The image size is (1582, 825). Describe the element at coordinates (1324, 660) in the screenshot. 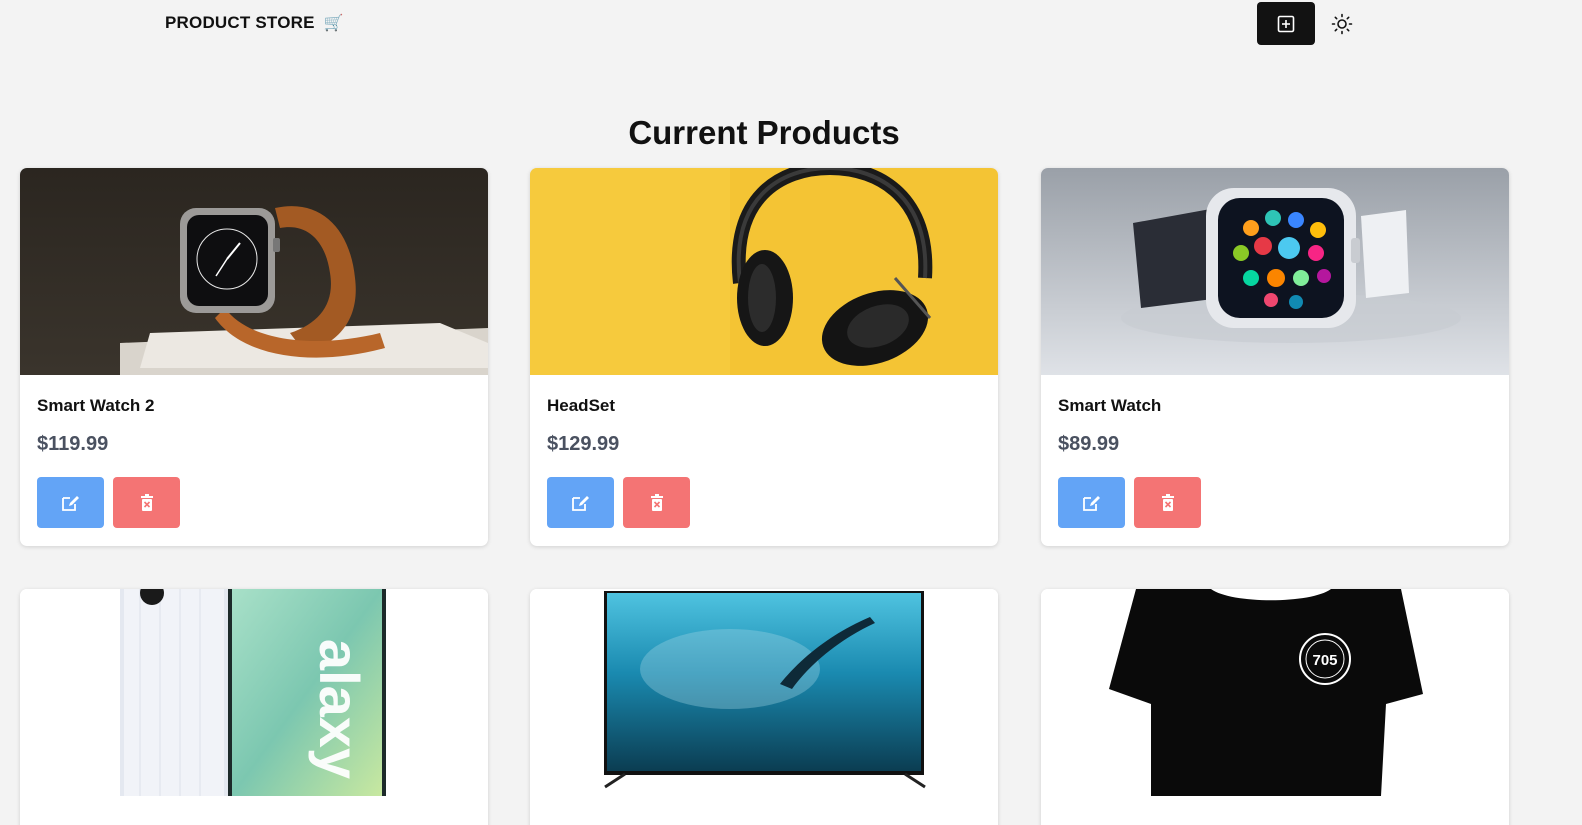

I see `tshirt-logo-text: 705` at that location.